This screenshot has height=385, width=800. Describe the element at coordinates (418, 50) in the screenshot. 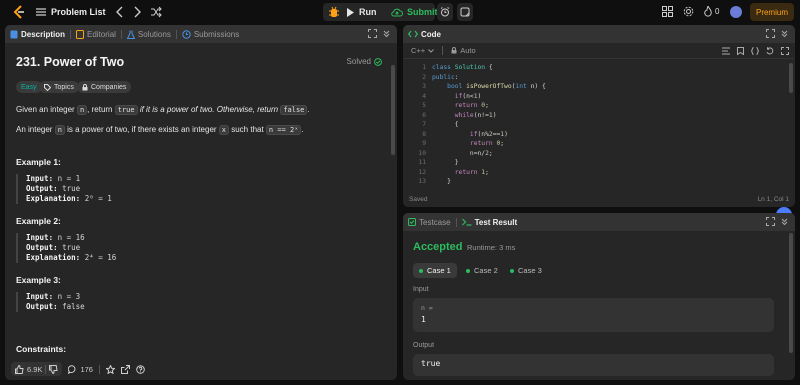

I see `language-value: C++` at that location.